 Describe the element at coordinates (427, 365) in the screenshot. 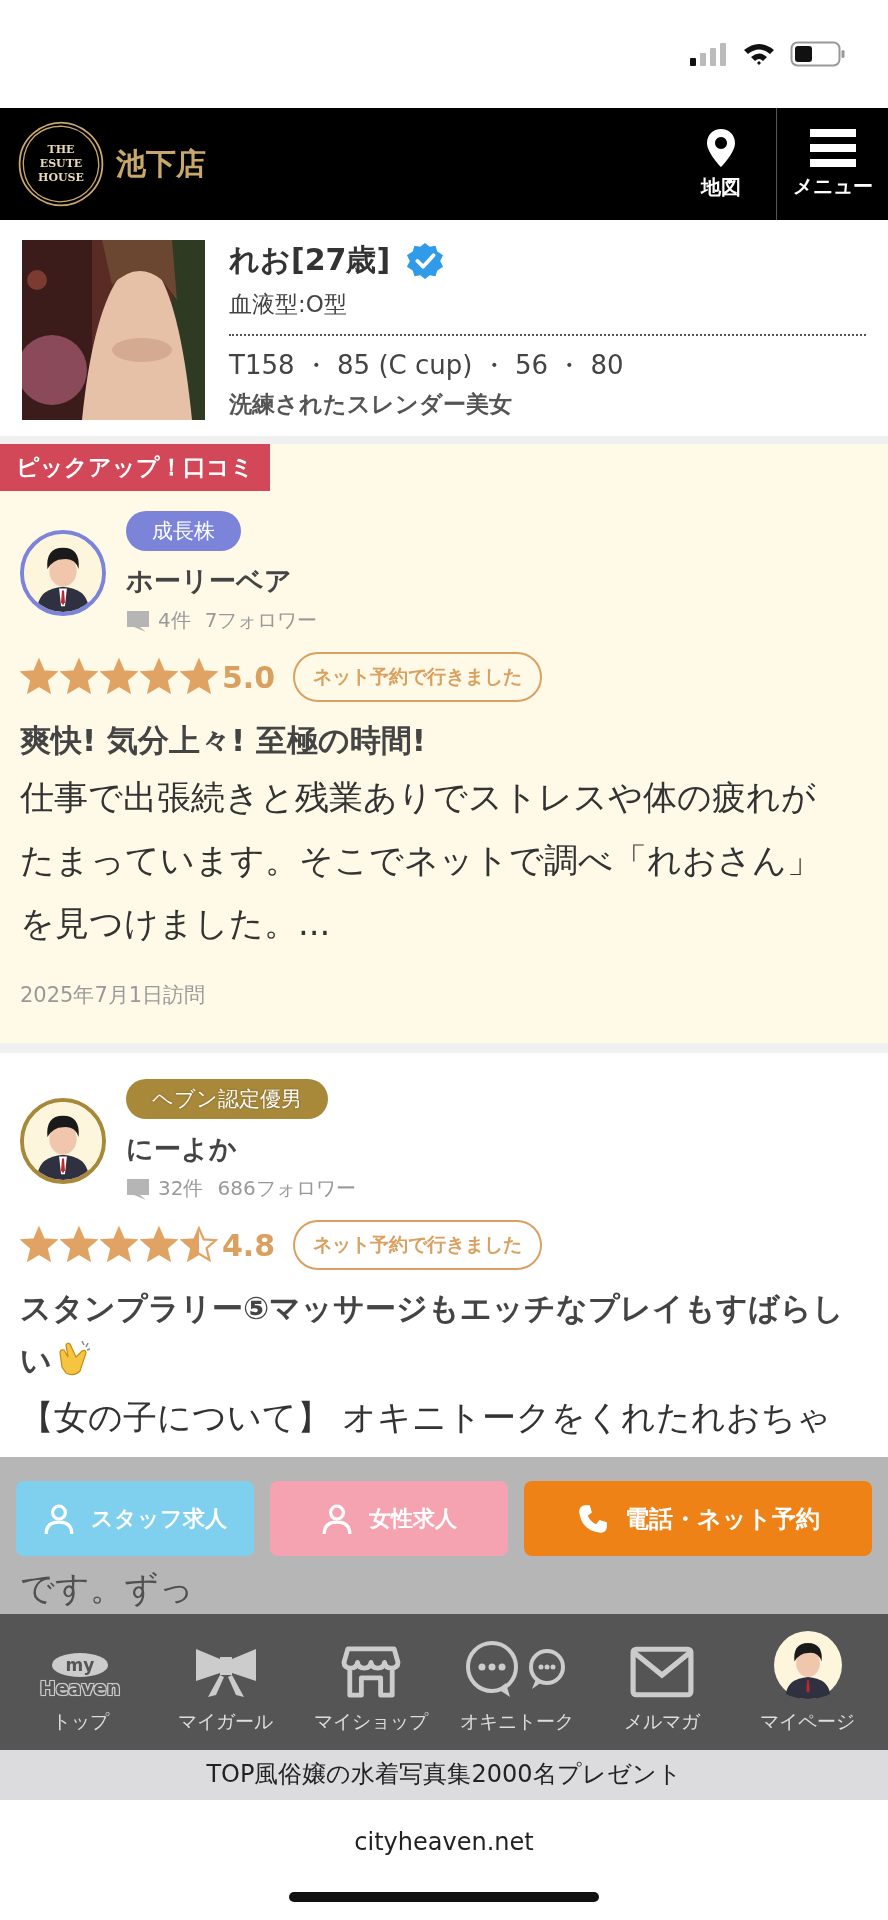

I see `body-measurements: T158 ・ 85 (C cup) ・ 56 ・ 80` at that location.